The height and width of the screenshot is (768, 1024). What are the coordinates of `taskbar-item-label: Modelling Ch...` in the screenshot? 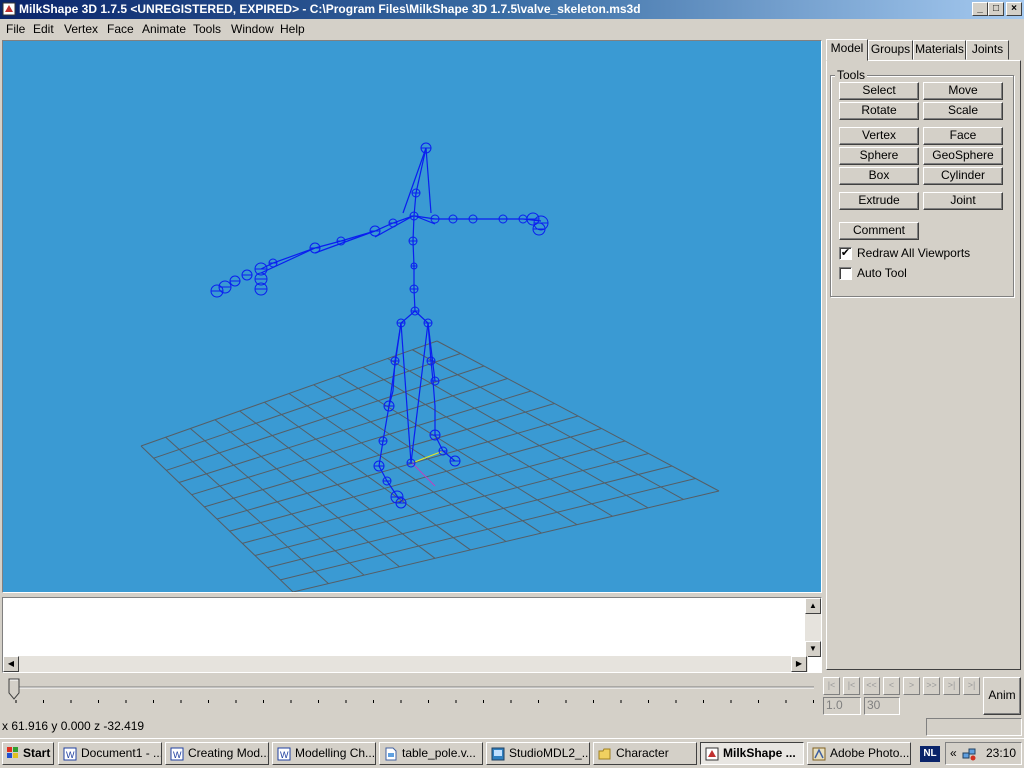 It's located at (335, 753).